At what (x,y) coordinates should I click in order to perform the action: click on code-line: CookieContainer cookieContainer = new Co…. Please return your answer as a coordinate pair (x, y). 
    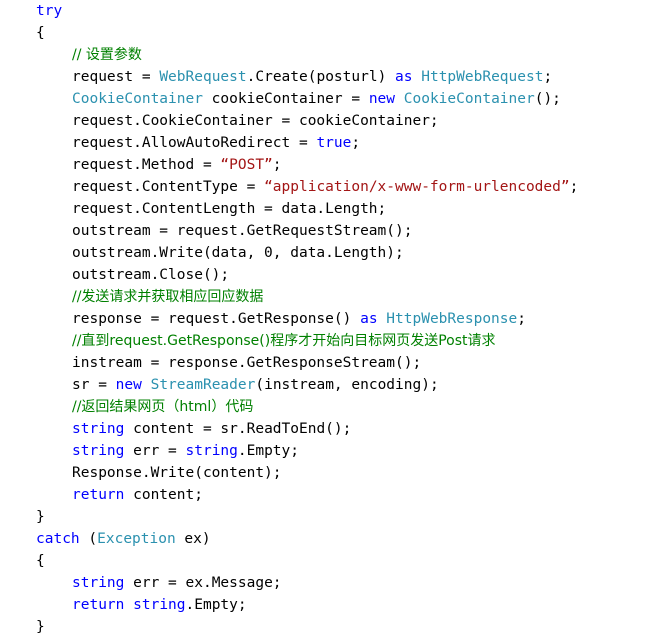
    Looking at the image, I should click on (322, 99).